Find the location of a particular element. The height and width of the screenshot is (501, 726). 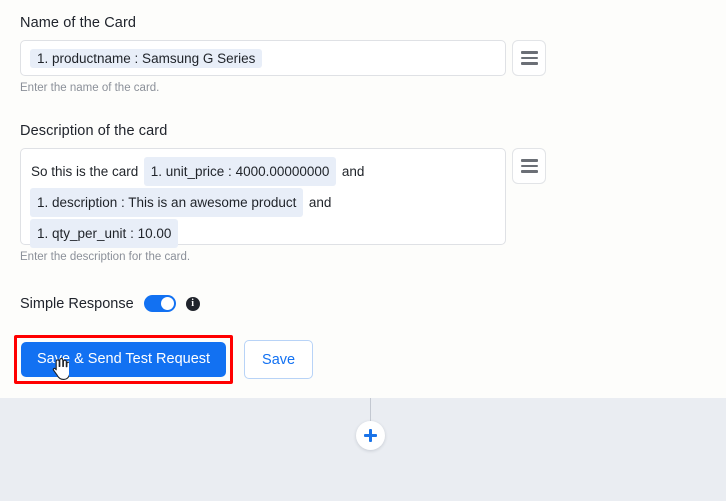

add-node-button is located at coordinates (370, 435).